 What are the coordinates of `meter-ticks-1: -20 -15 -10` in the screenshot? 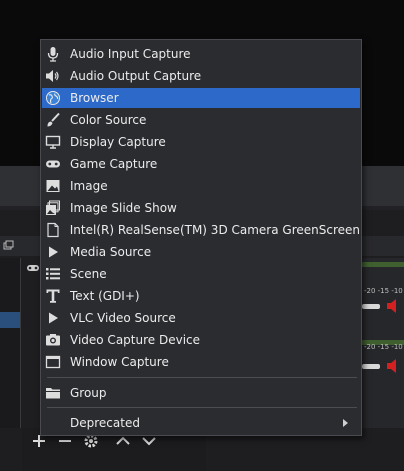 It's located at (383, 291).